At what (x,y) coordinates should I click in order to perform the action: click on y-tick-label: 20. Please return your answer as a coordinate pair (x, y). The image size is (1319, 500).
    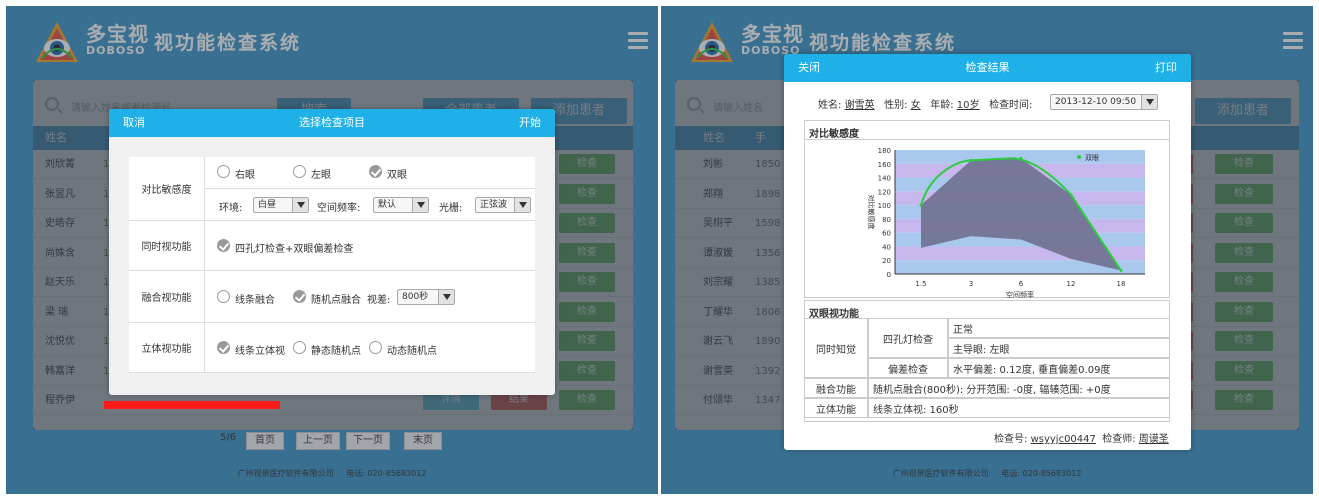
    Looking at the image, I should click on (886, 261).